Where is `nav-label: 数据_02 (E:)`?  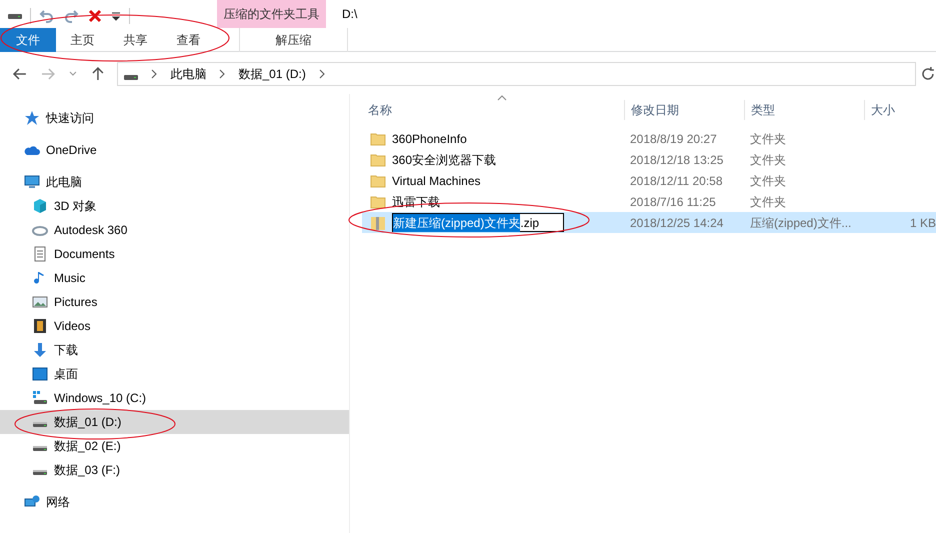 nav-label: 数据_02 (E:) is located at coordinates (87, 446).